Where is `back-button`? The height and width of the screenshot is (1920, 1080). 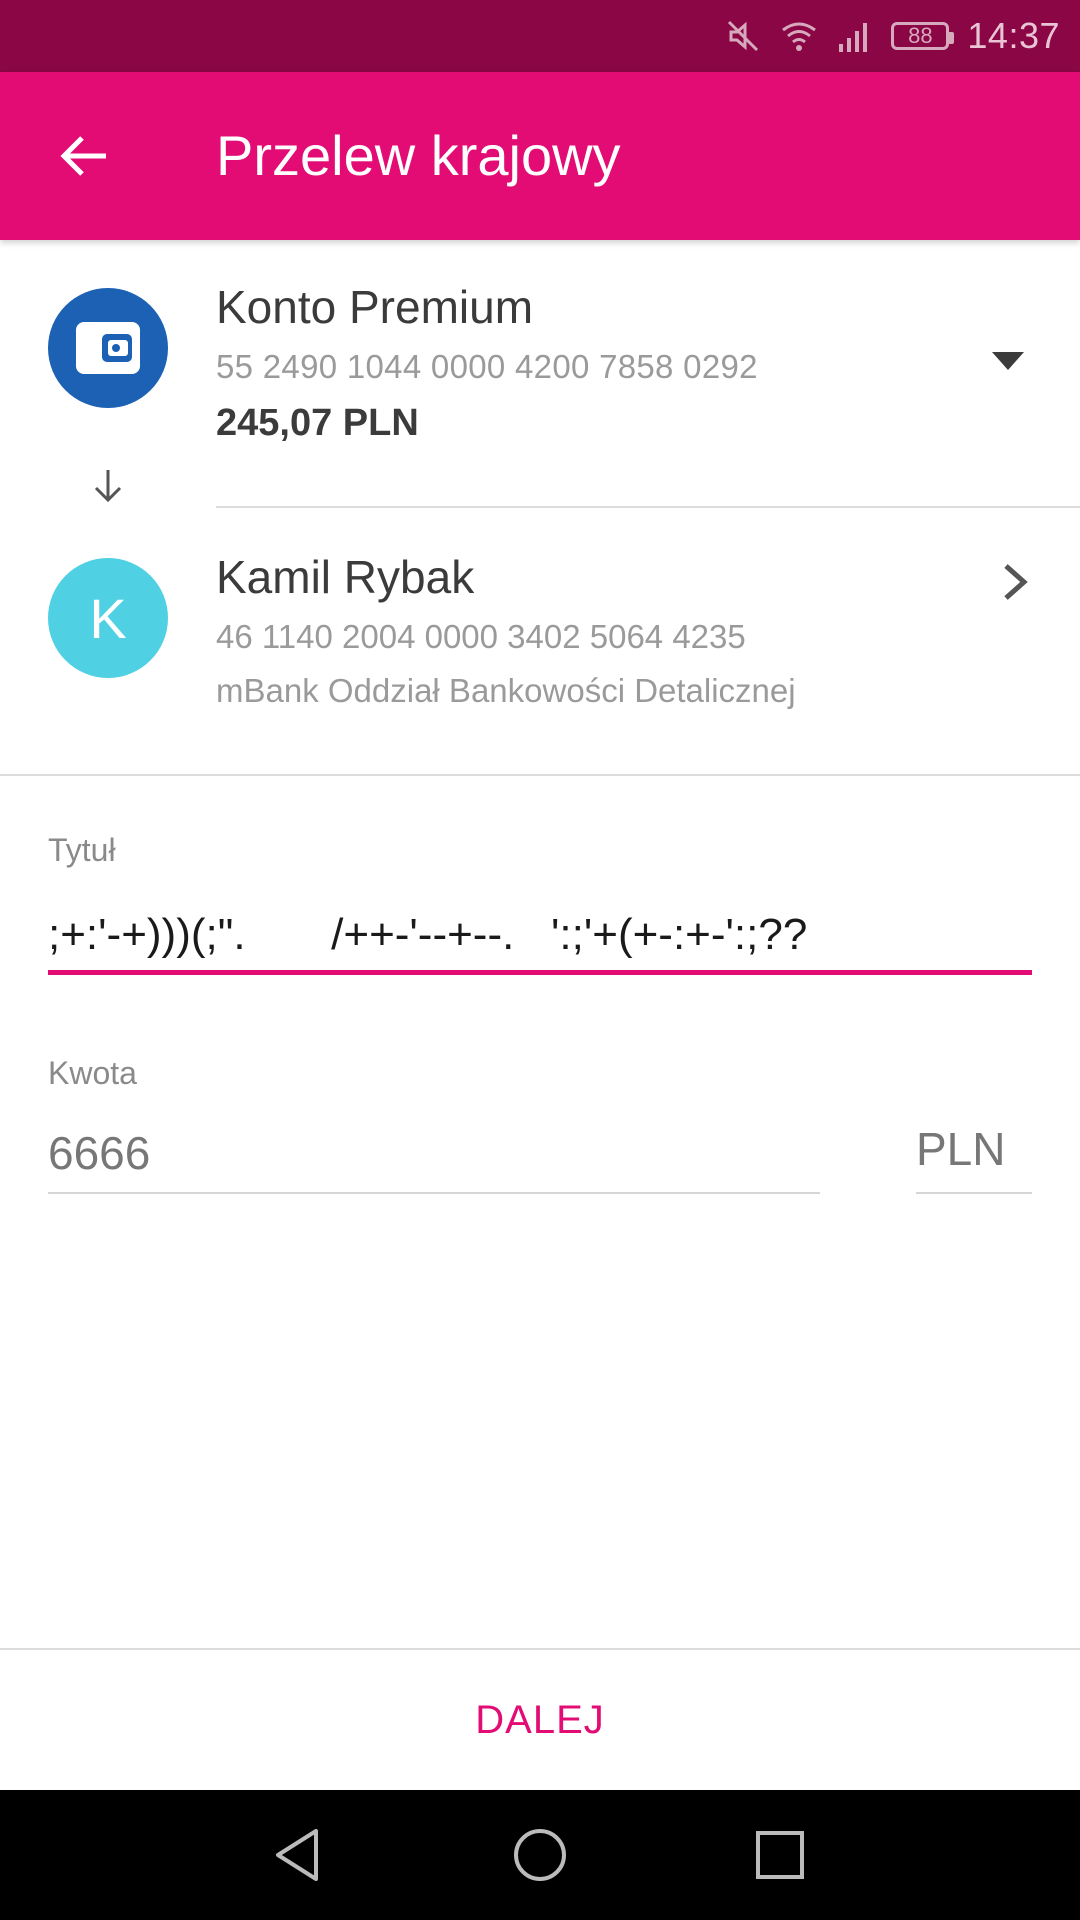
back-button is located at coordinates (84, 156).